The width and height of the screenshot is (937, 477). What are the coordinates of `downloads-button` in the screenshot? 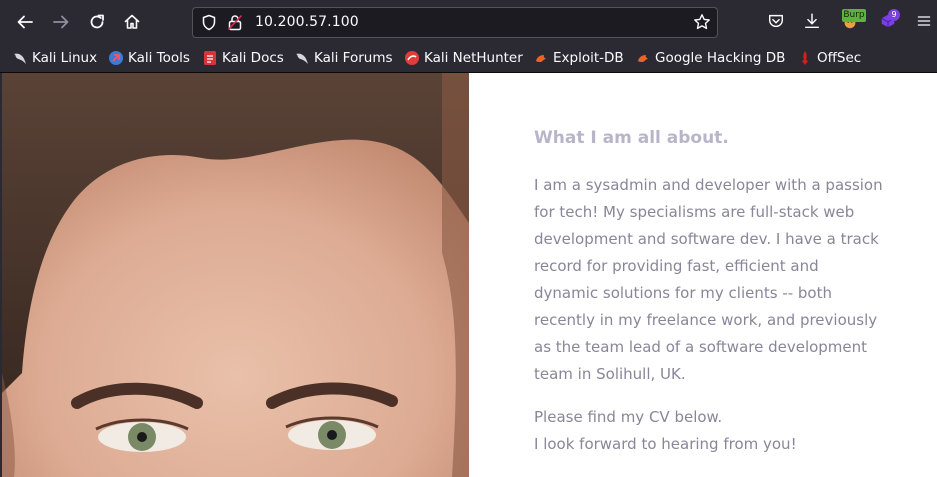 It's located at (812, 21).